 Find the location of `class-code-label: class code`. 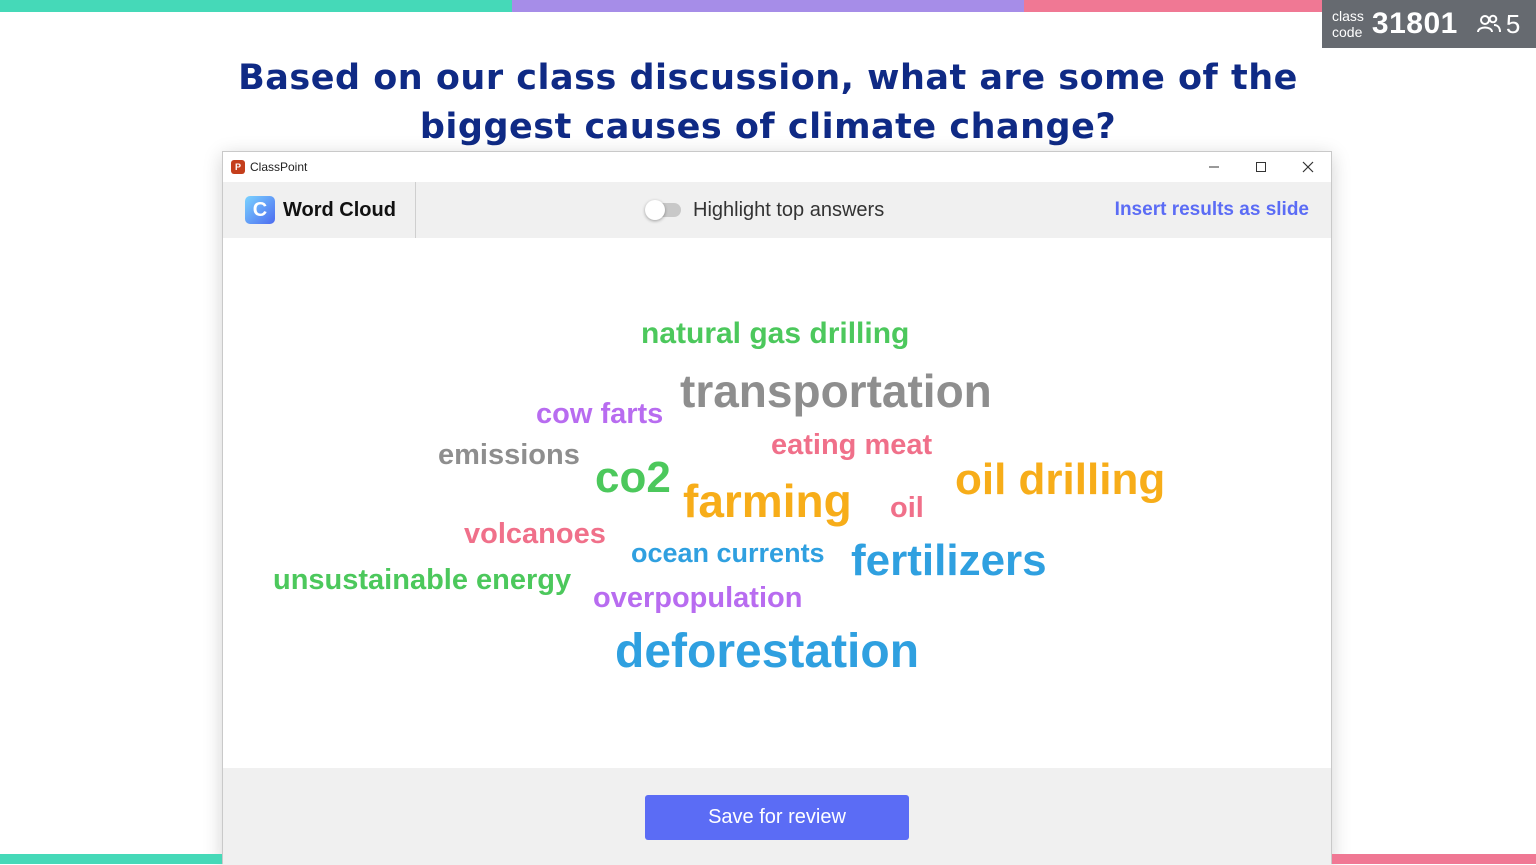

class-code-label: class code is located at coordinates (1348, 24).